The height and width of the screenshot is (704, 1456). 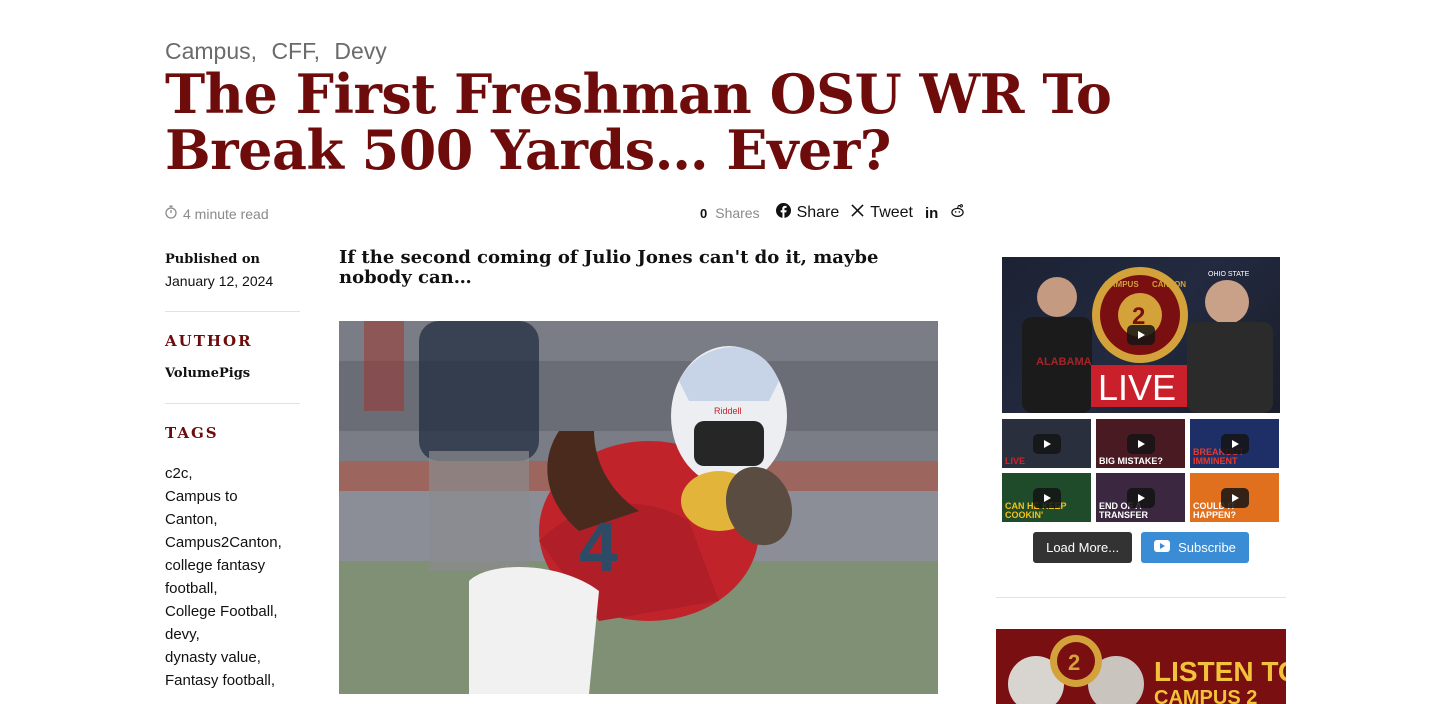 I want to click on tag-link: college fantasy, so click(x=232, y=565).